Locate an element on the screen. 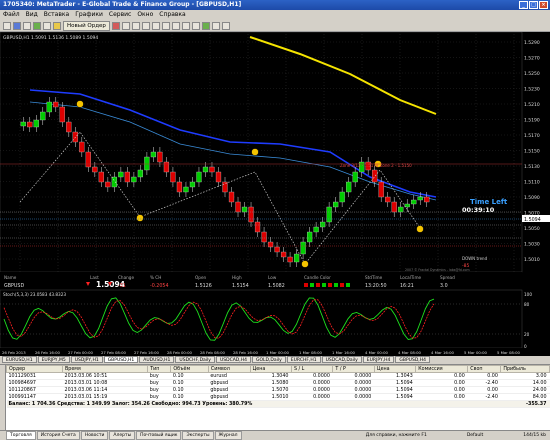 This screenshot has width=550, height=440. chart-tab: EURJPY,H4 is located at coordinates (378, 359).